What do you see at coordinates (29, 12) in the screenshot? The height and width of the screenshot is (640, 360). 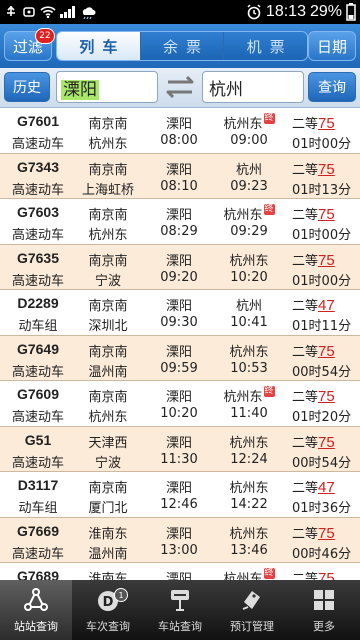 I see `usb-debug-icon` at bounding box center [29, 12].